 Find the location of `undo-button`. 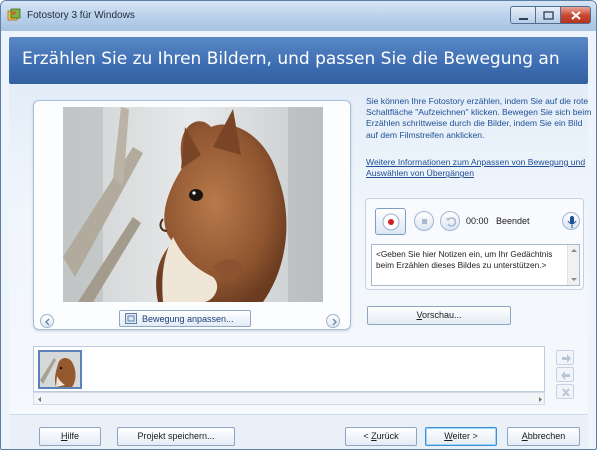

undo-button is located at coordinates (450, 221).